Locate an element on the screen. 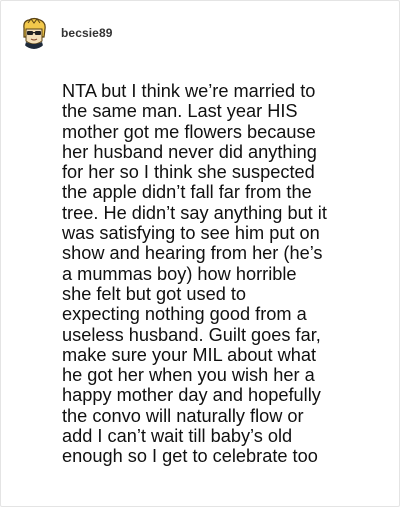  avatar is located at coordinates (34, 33).